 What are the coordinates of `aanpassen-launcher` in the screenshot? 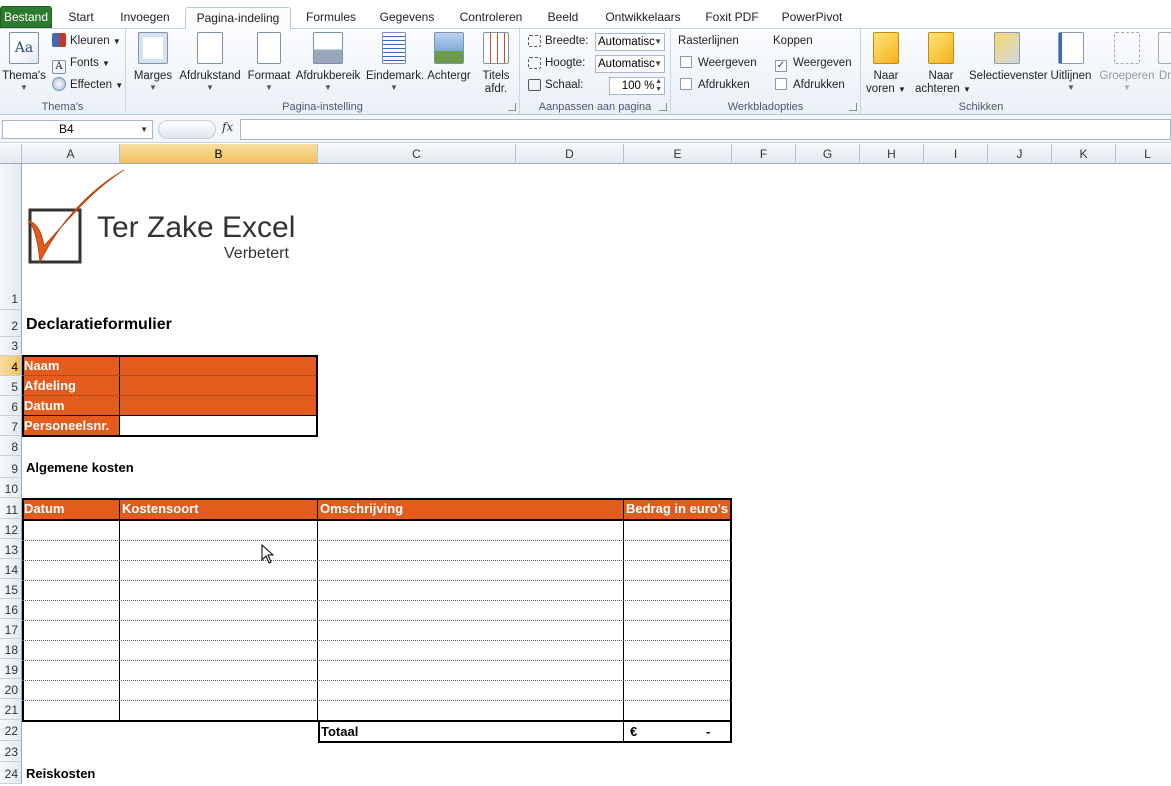 It's located at (663, 107).